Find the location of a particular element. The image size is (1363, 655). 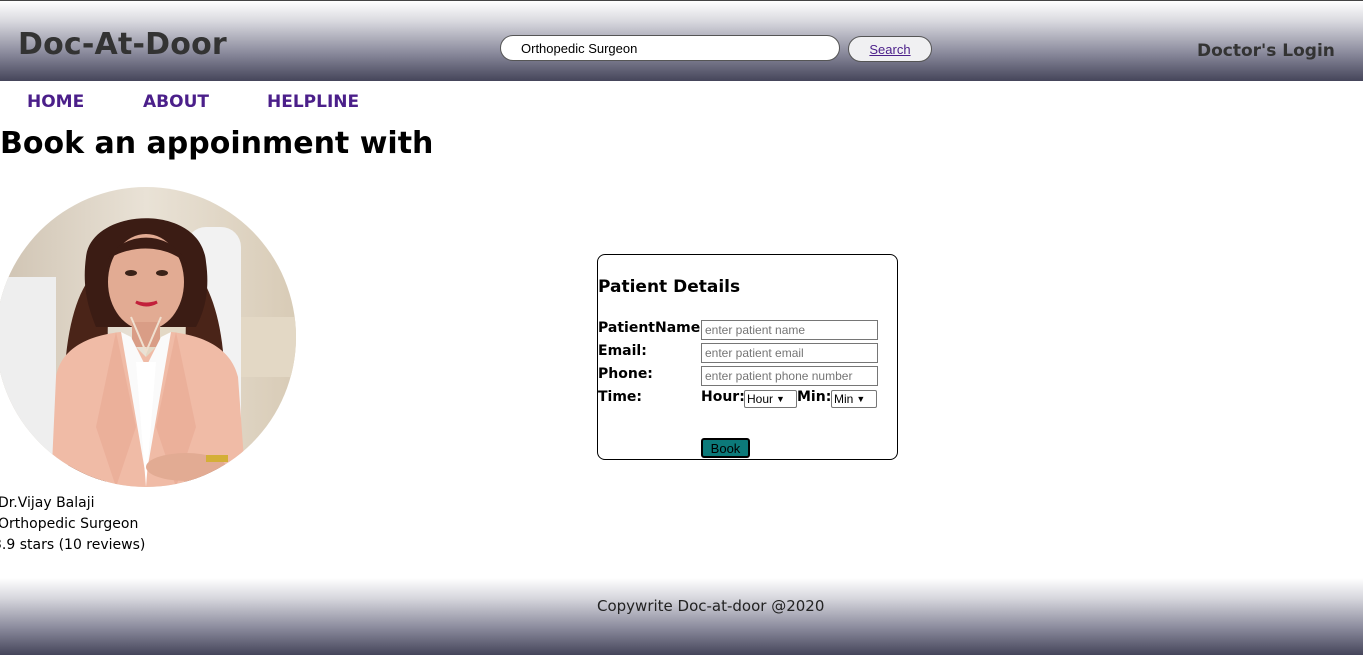

nav-helpline-link: HELPLINE is located at coordinates (313, 102).